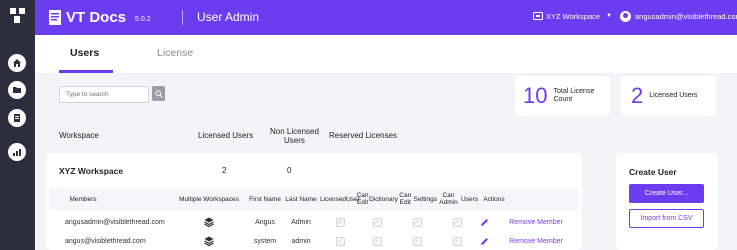 The height and width of the screenshot is (250, 737). Describe the element at coordinates (362, 199) in the screenshot. I see `col-can-edit-dictionary-line1: Can Edit` at that location.